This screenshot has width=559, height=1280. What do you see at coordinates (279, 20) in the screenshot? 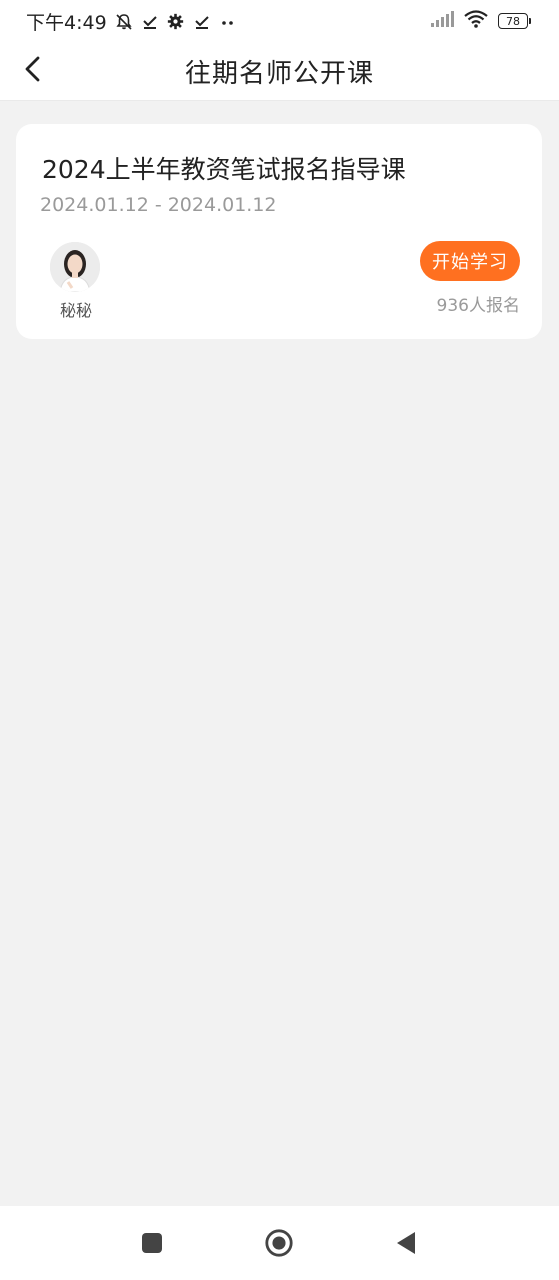
I see `status-bar: 下午4:49 78` at bounding box center [279, 20].